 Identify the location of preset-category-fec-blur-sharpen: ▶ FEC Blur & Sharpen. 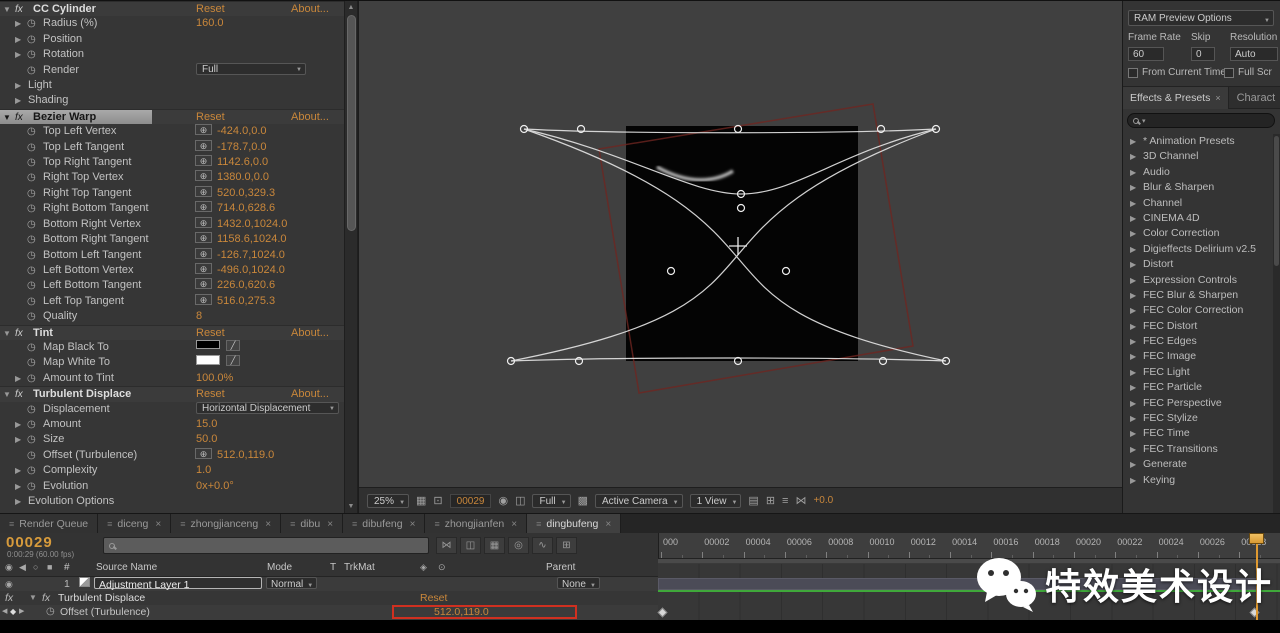
(1198, 295).